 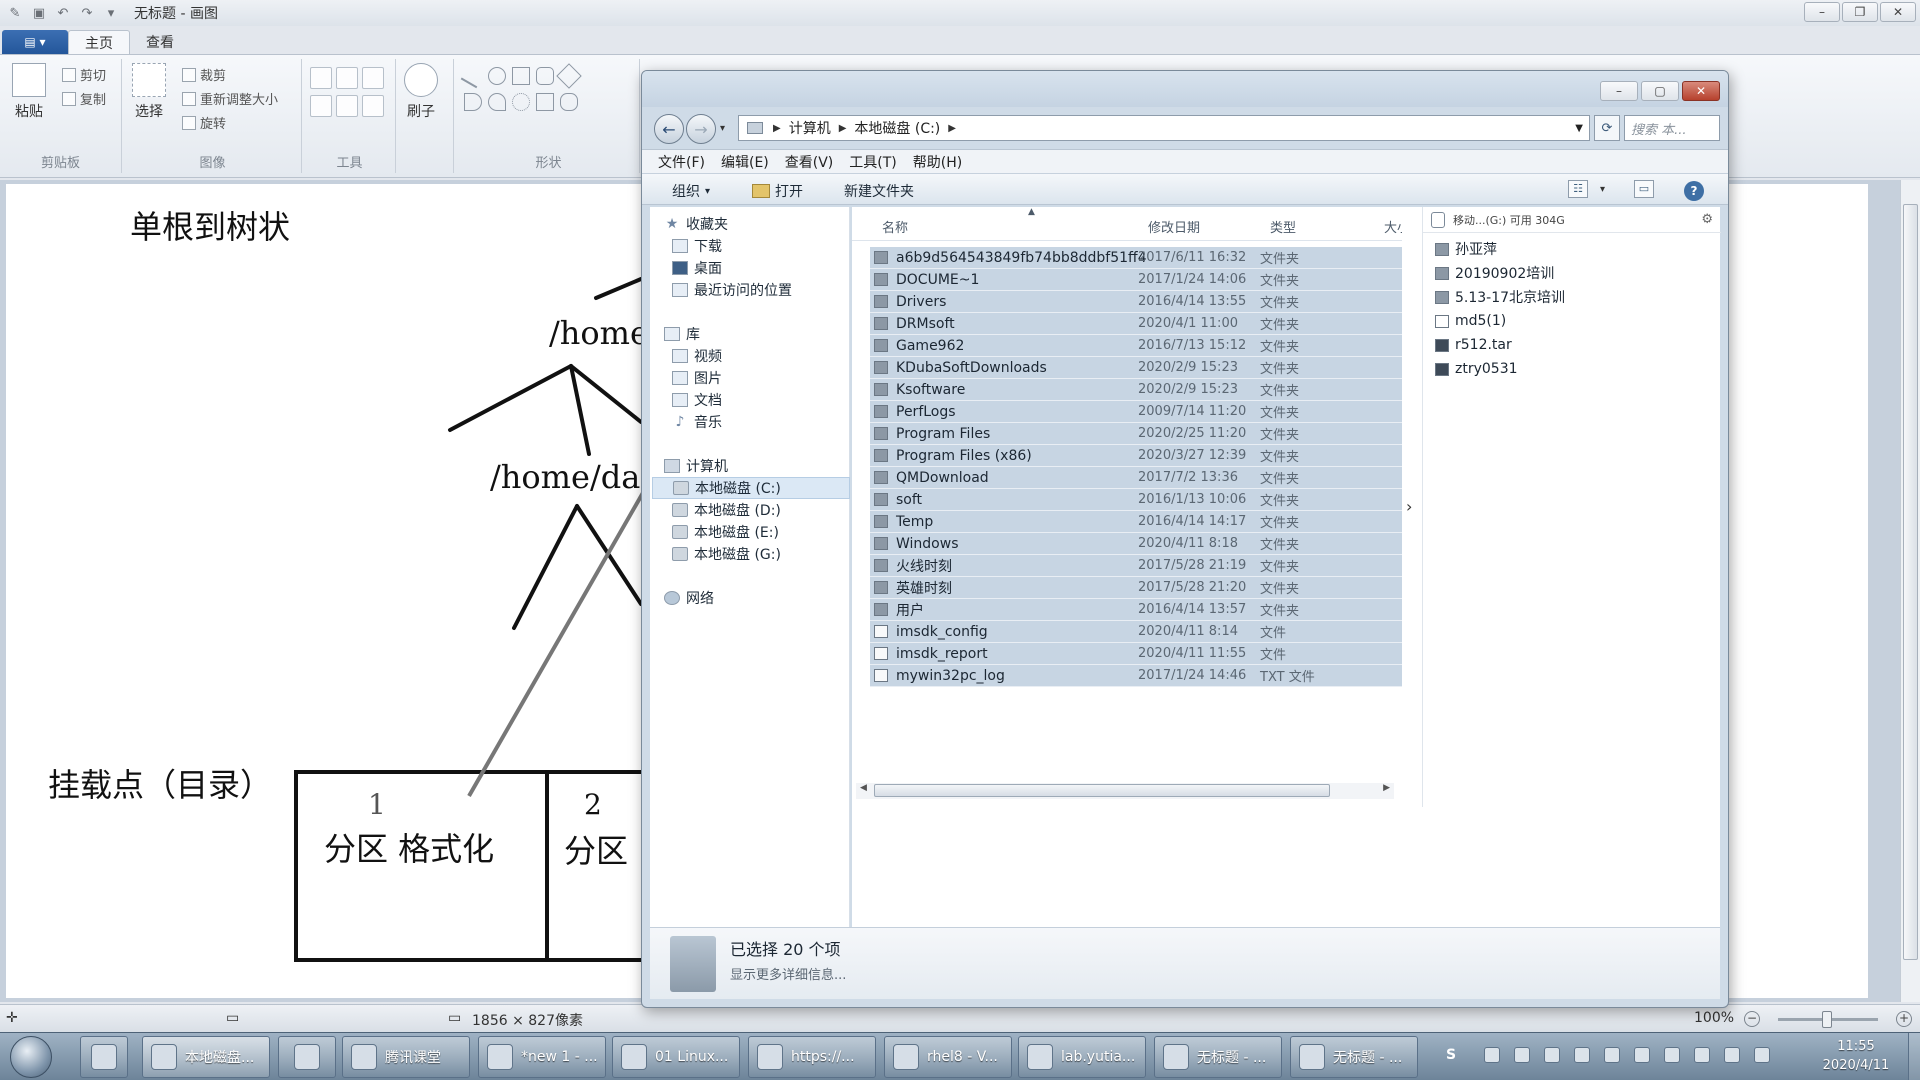 I want to click on monitor-icon, so click(x=1702, y=1055).